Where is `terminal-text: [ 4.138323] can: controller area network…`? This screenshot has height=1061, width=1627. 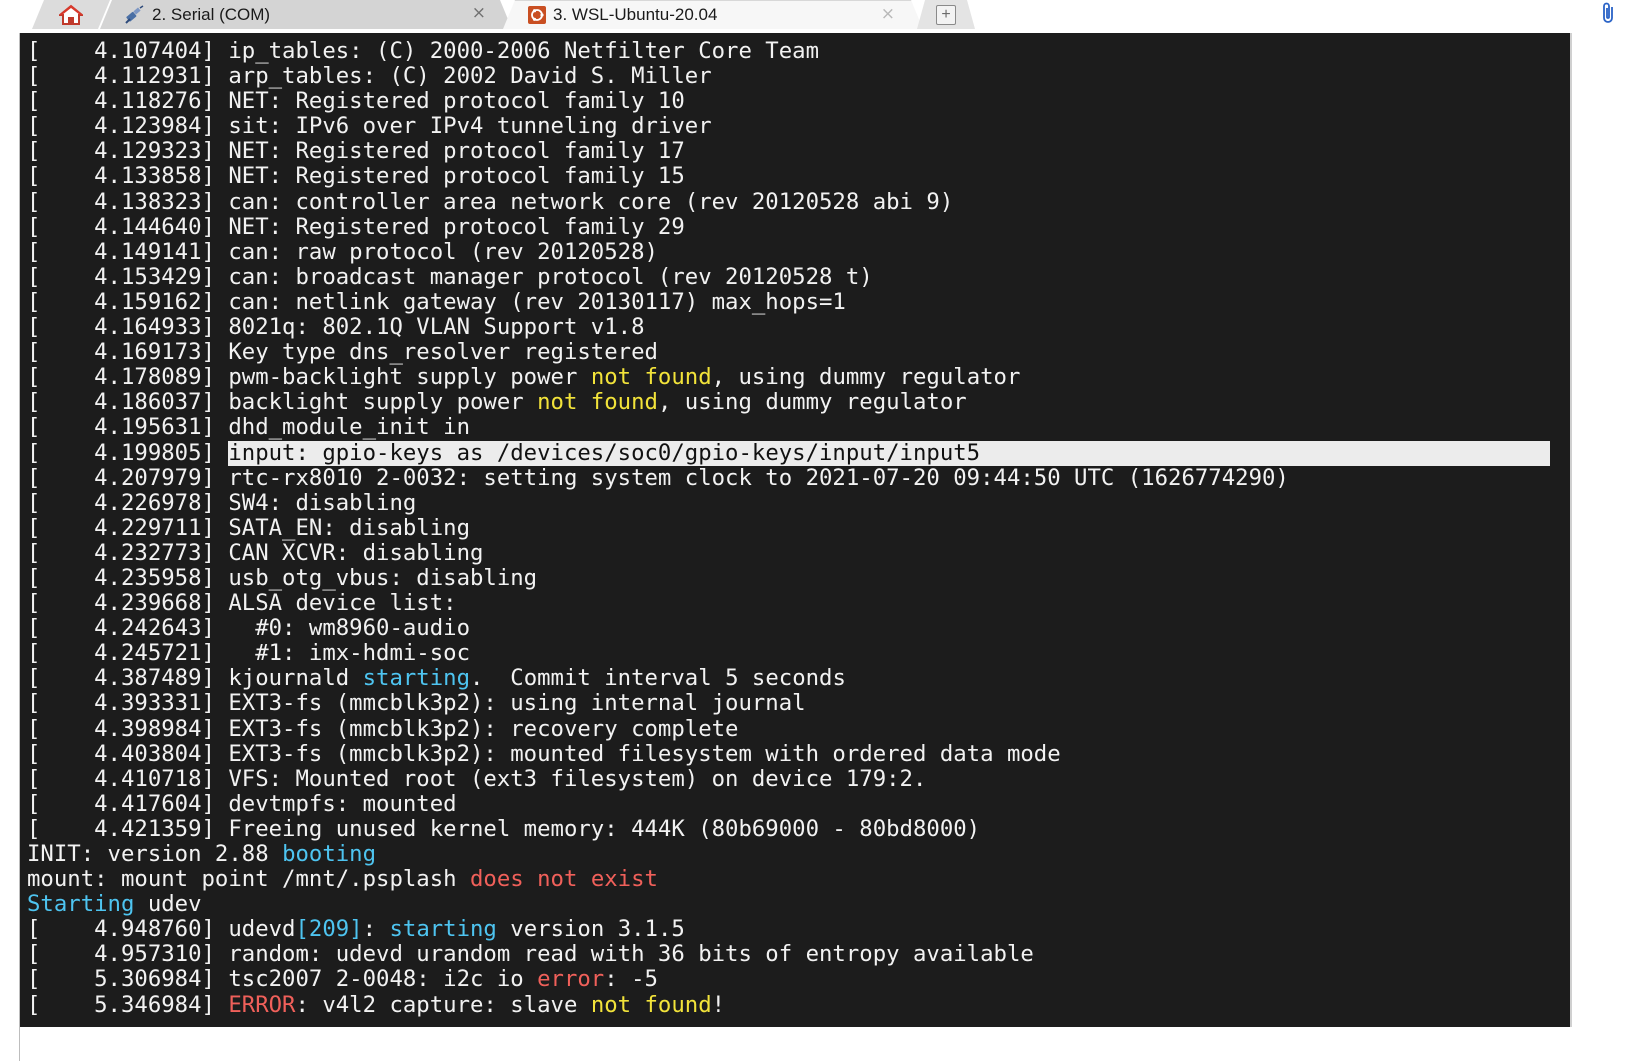 terminal-text: [ 4.138323] can: controller area network… is located at coordinates (490, 201).